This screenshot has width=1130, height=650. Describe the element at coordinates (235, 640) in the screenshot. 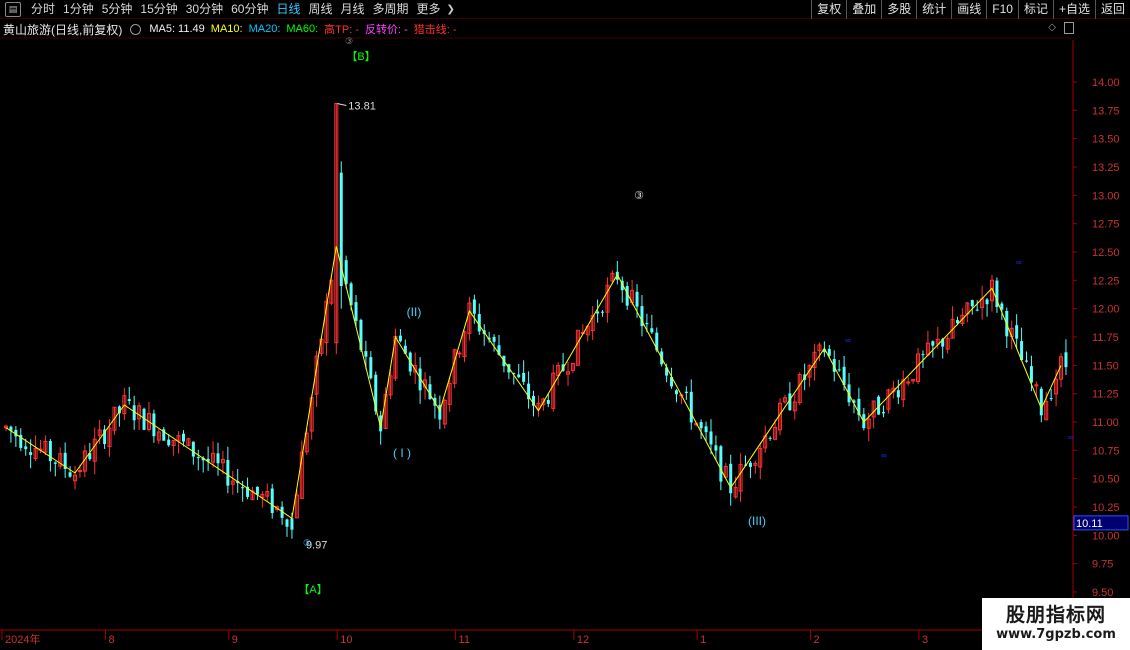

I see `x-tick-label: 9` at that location.